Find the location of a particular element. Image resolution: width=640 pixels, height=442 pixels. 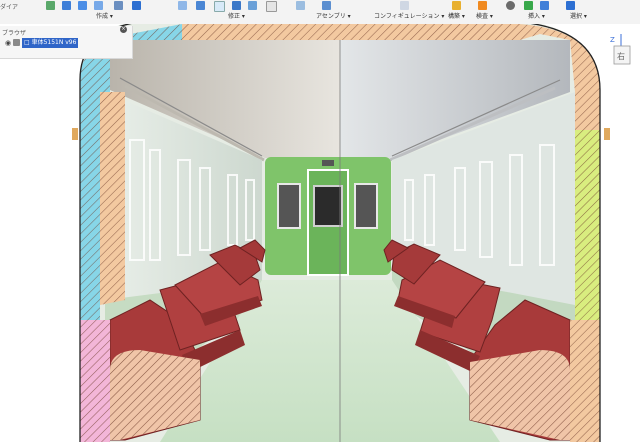

assemble-menu: アセンブリ ▾ is located at coordinates (333, 15).